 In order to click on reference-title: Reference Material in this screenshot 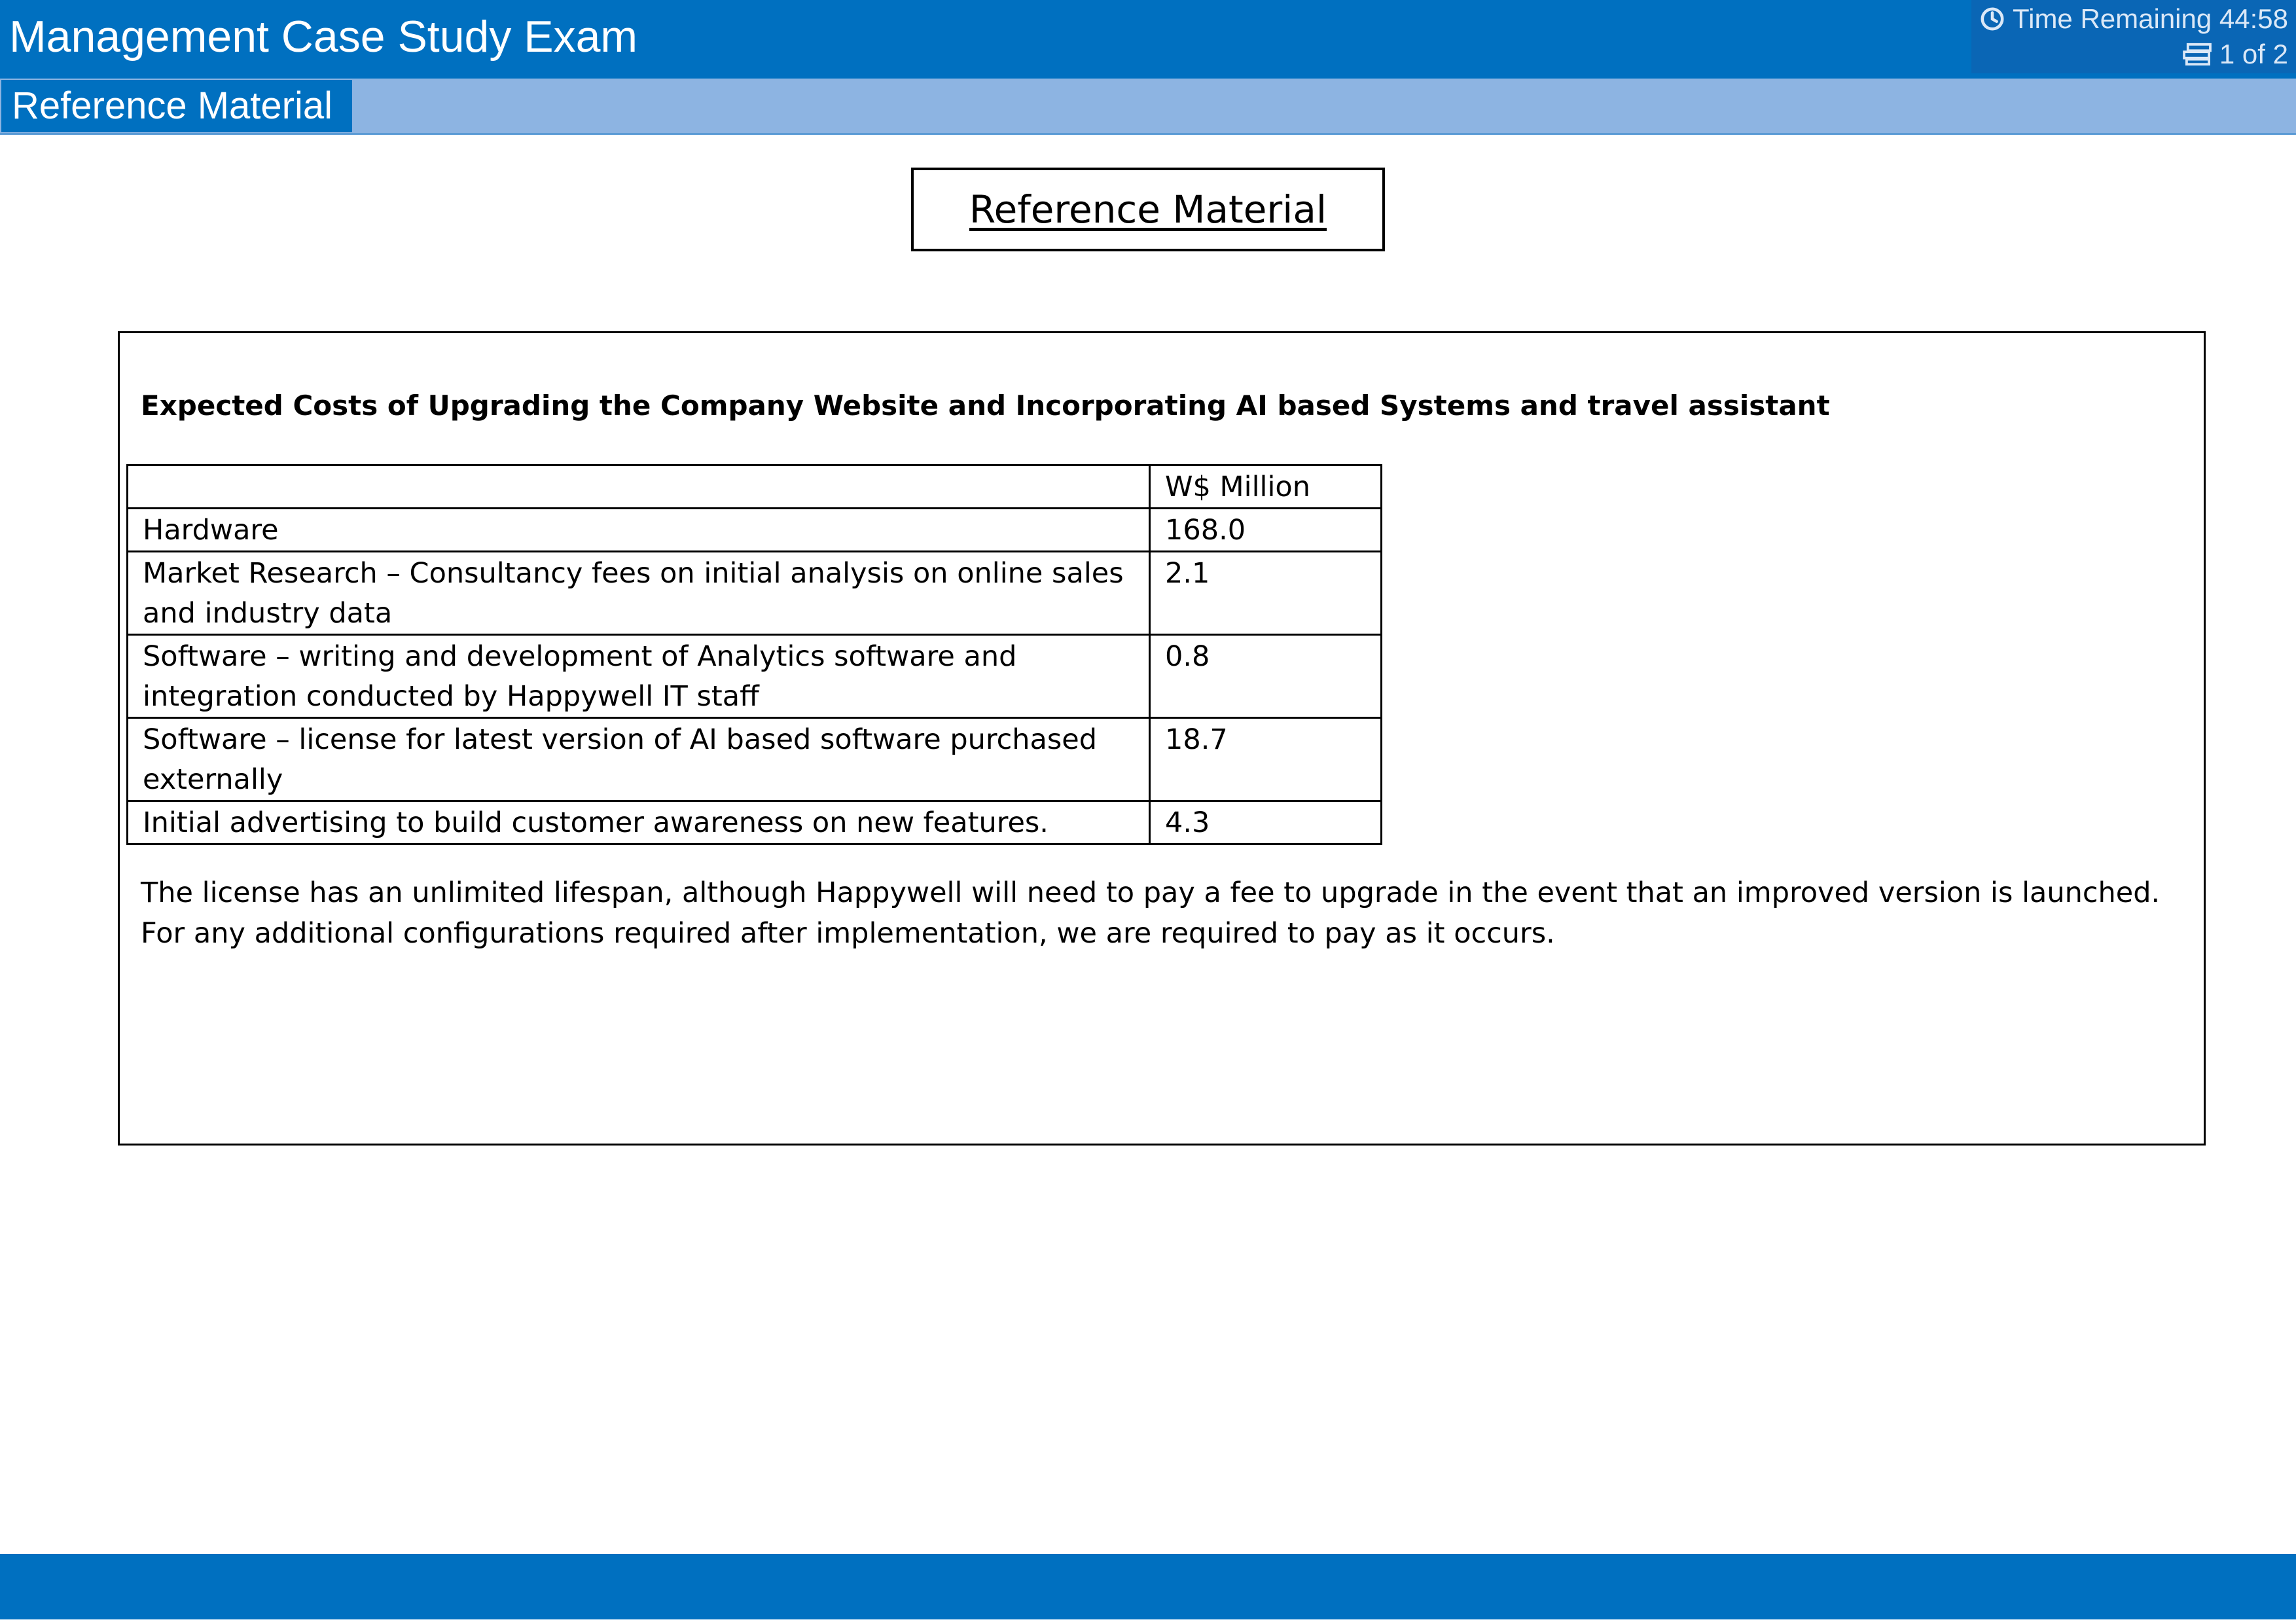, I will do `click(1148, 209)`.